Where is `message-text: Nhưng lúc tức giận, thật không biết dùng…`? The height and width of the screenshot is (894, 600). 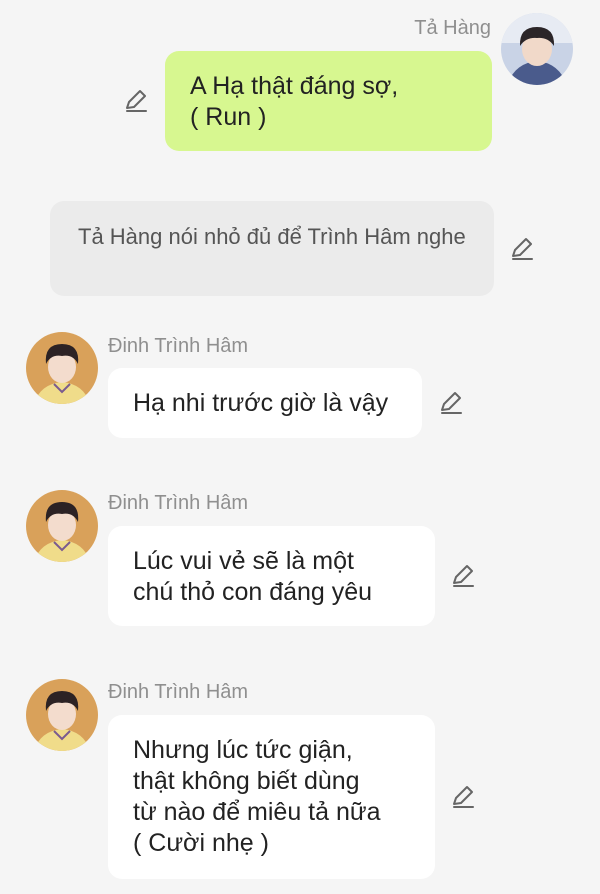
message-text: Nhưng lúc tức giận, thật không biết dùng… is located at coordinates (257, 796).